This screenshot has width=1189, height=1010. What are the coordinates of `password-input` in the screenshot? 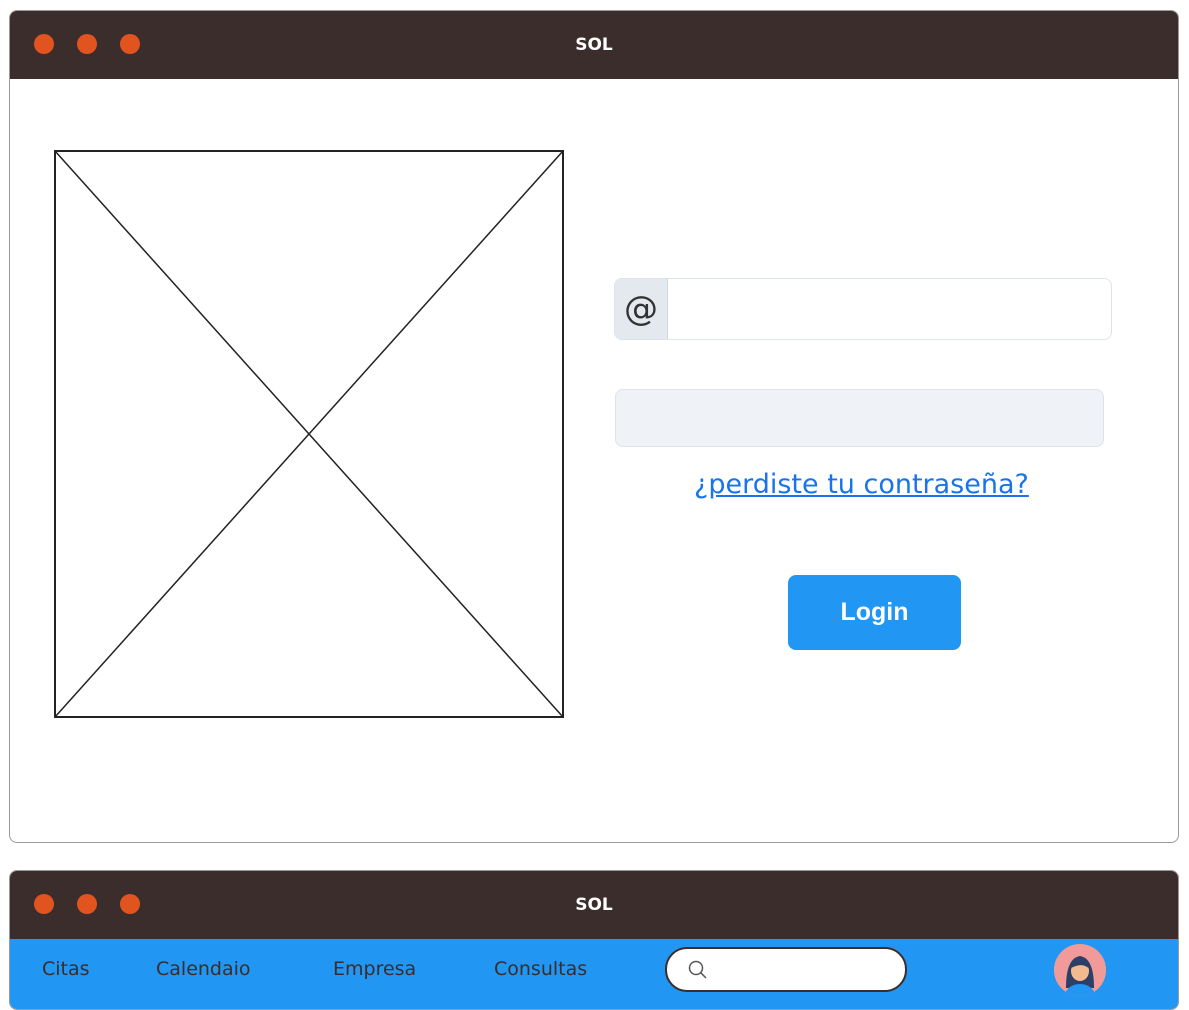 It's located at (859, 418).